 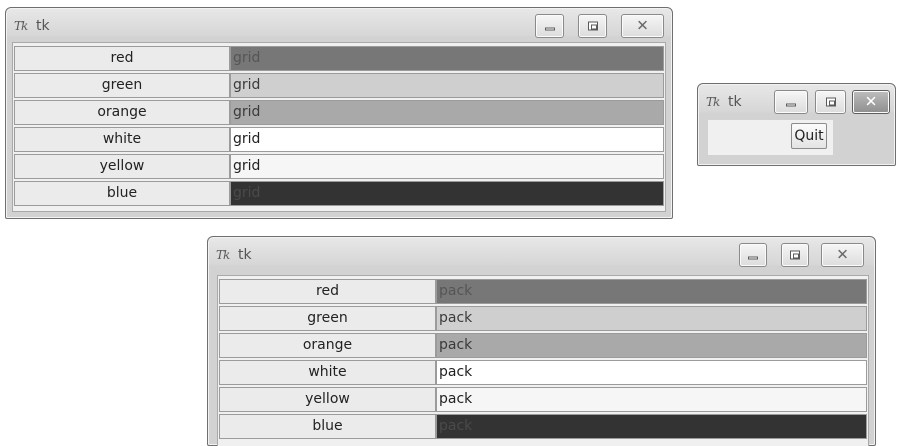 I want to click on table-row: yellow pack, so click(x=543, y=399).